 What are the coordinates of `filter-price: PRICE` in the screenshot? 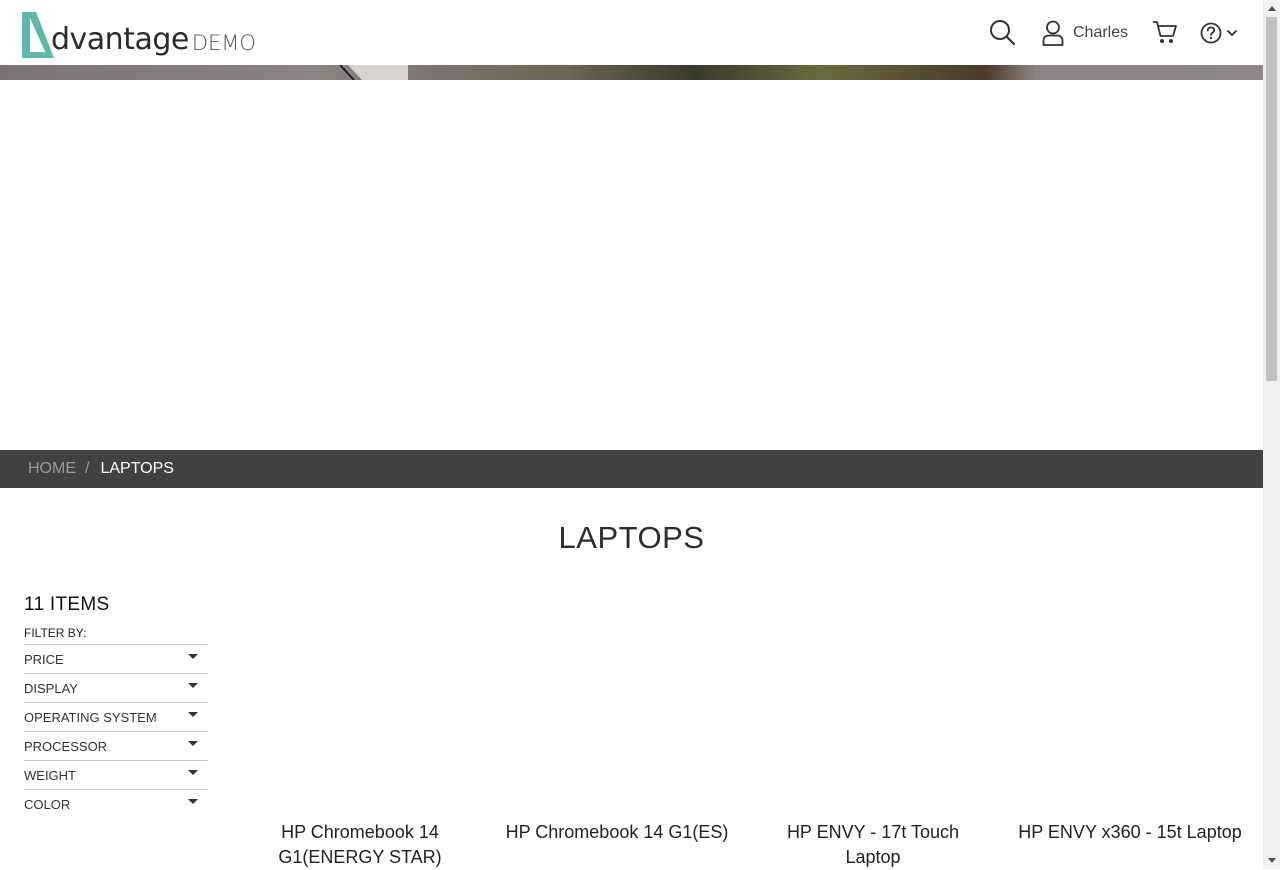 It's located at (116, 659).